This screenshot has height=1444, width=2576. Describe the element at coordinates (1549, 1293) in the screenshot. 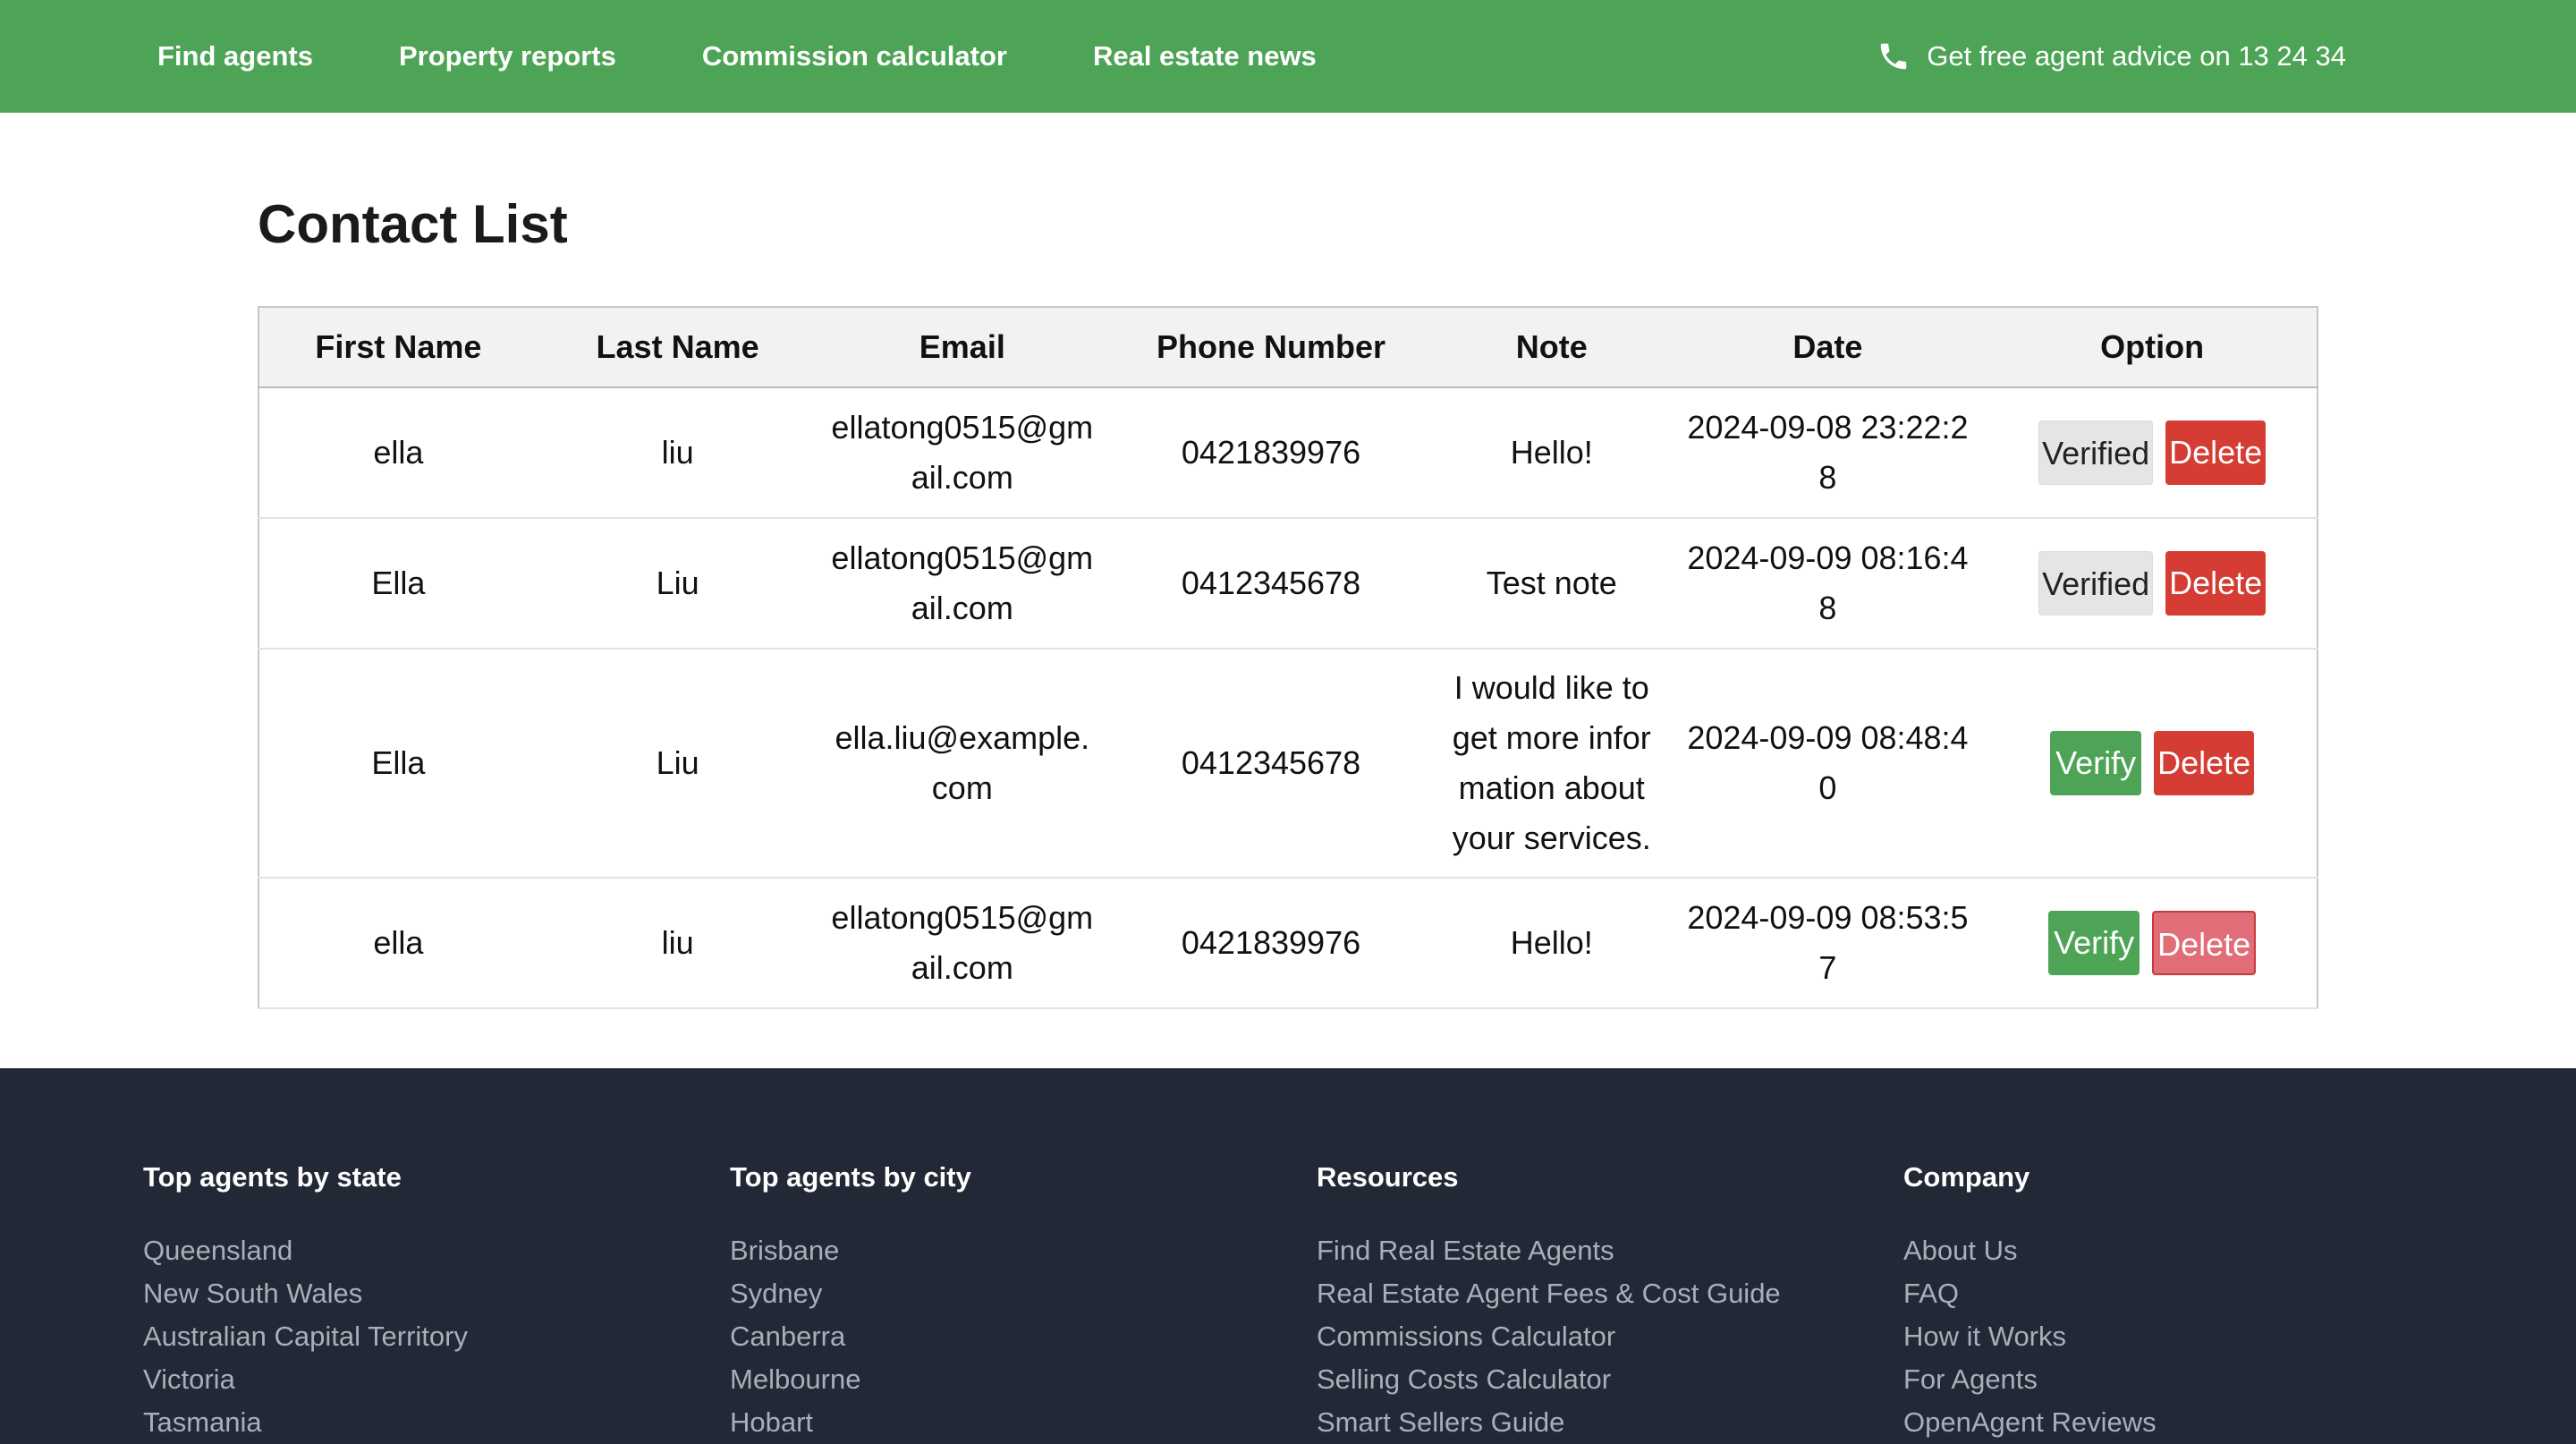

I see `footer-link-fees-guide: Real Estate Agent Fees & Cost Guide` at that location.